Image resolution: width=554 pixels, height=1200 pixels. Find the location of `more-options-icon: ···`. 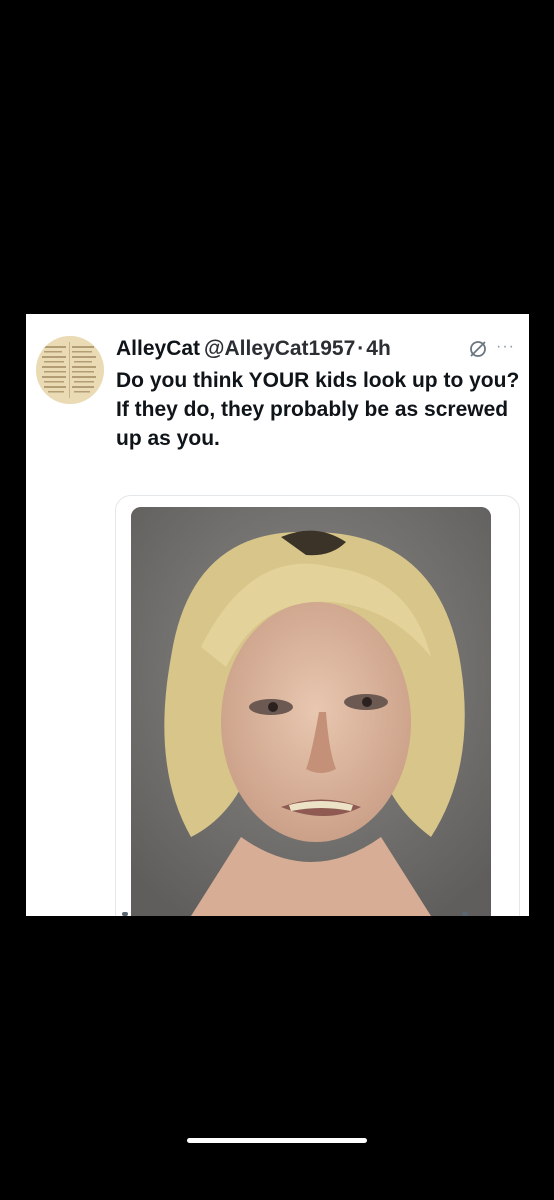

more-options-icon: ··· is located at coordinates (508, 349).